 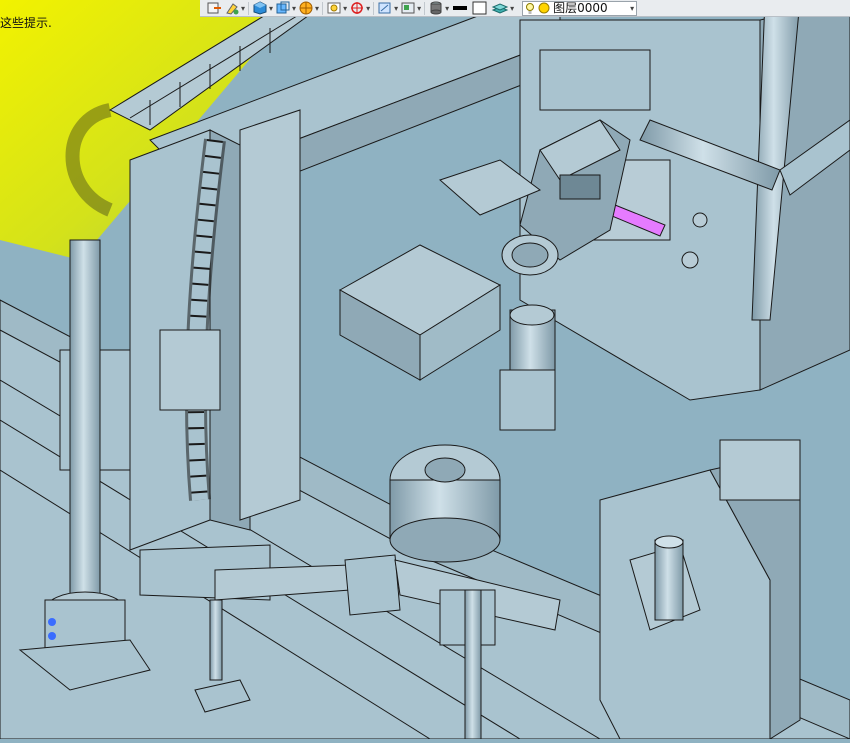 I want to click on material-icon: ▾, so click(x=438, y=8).